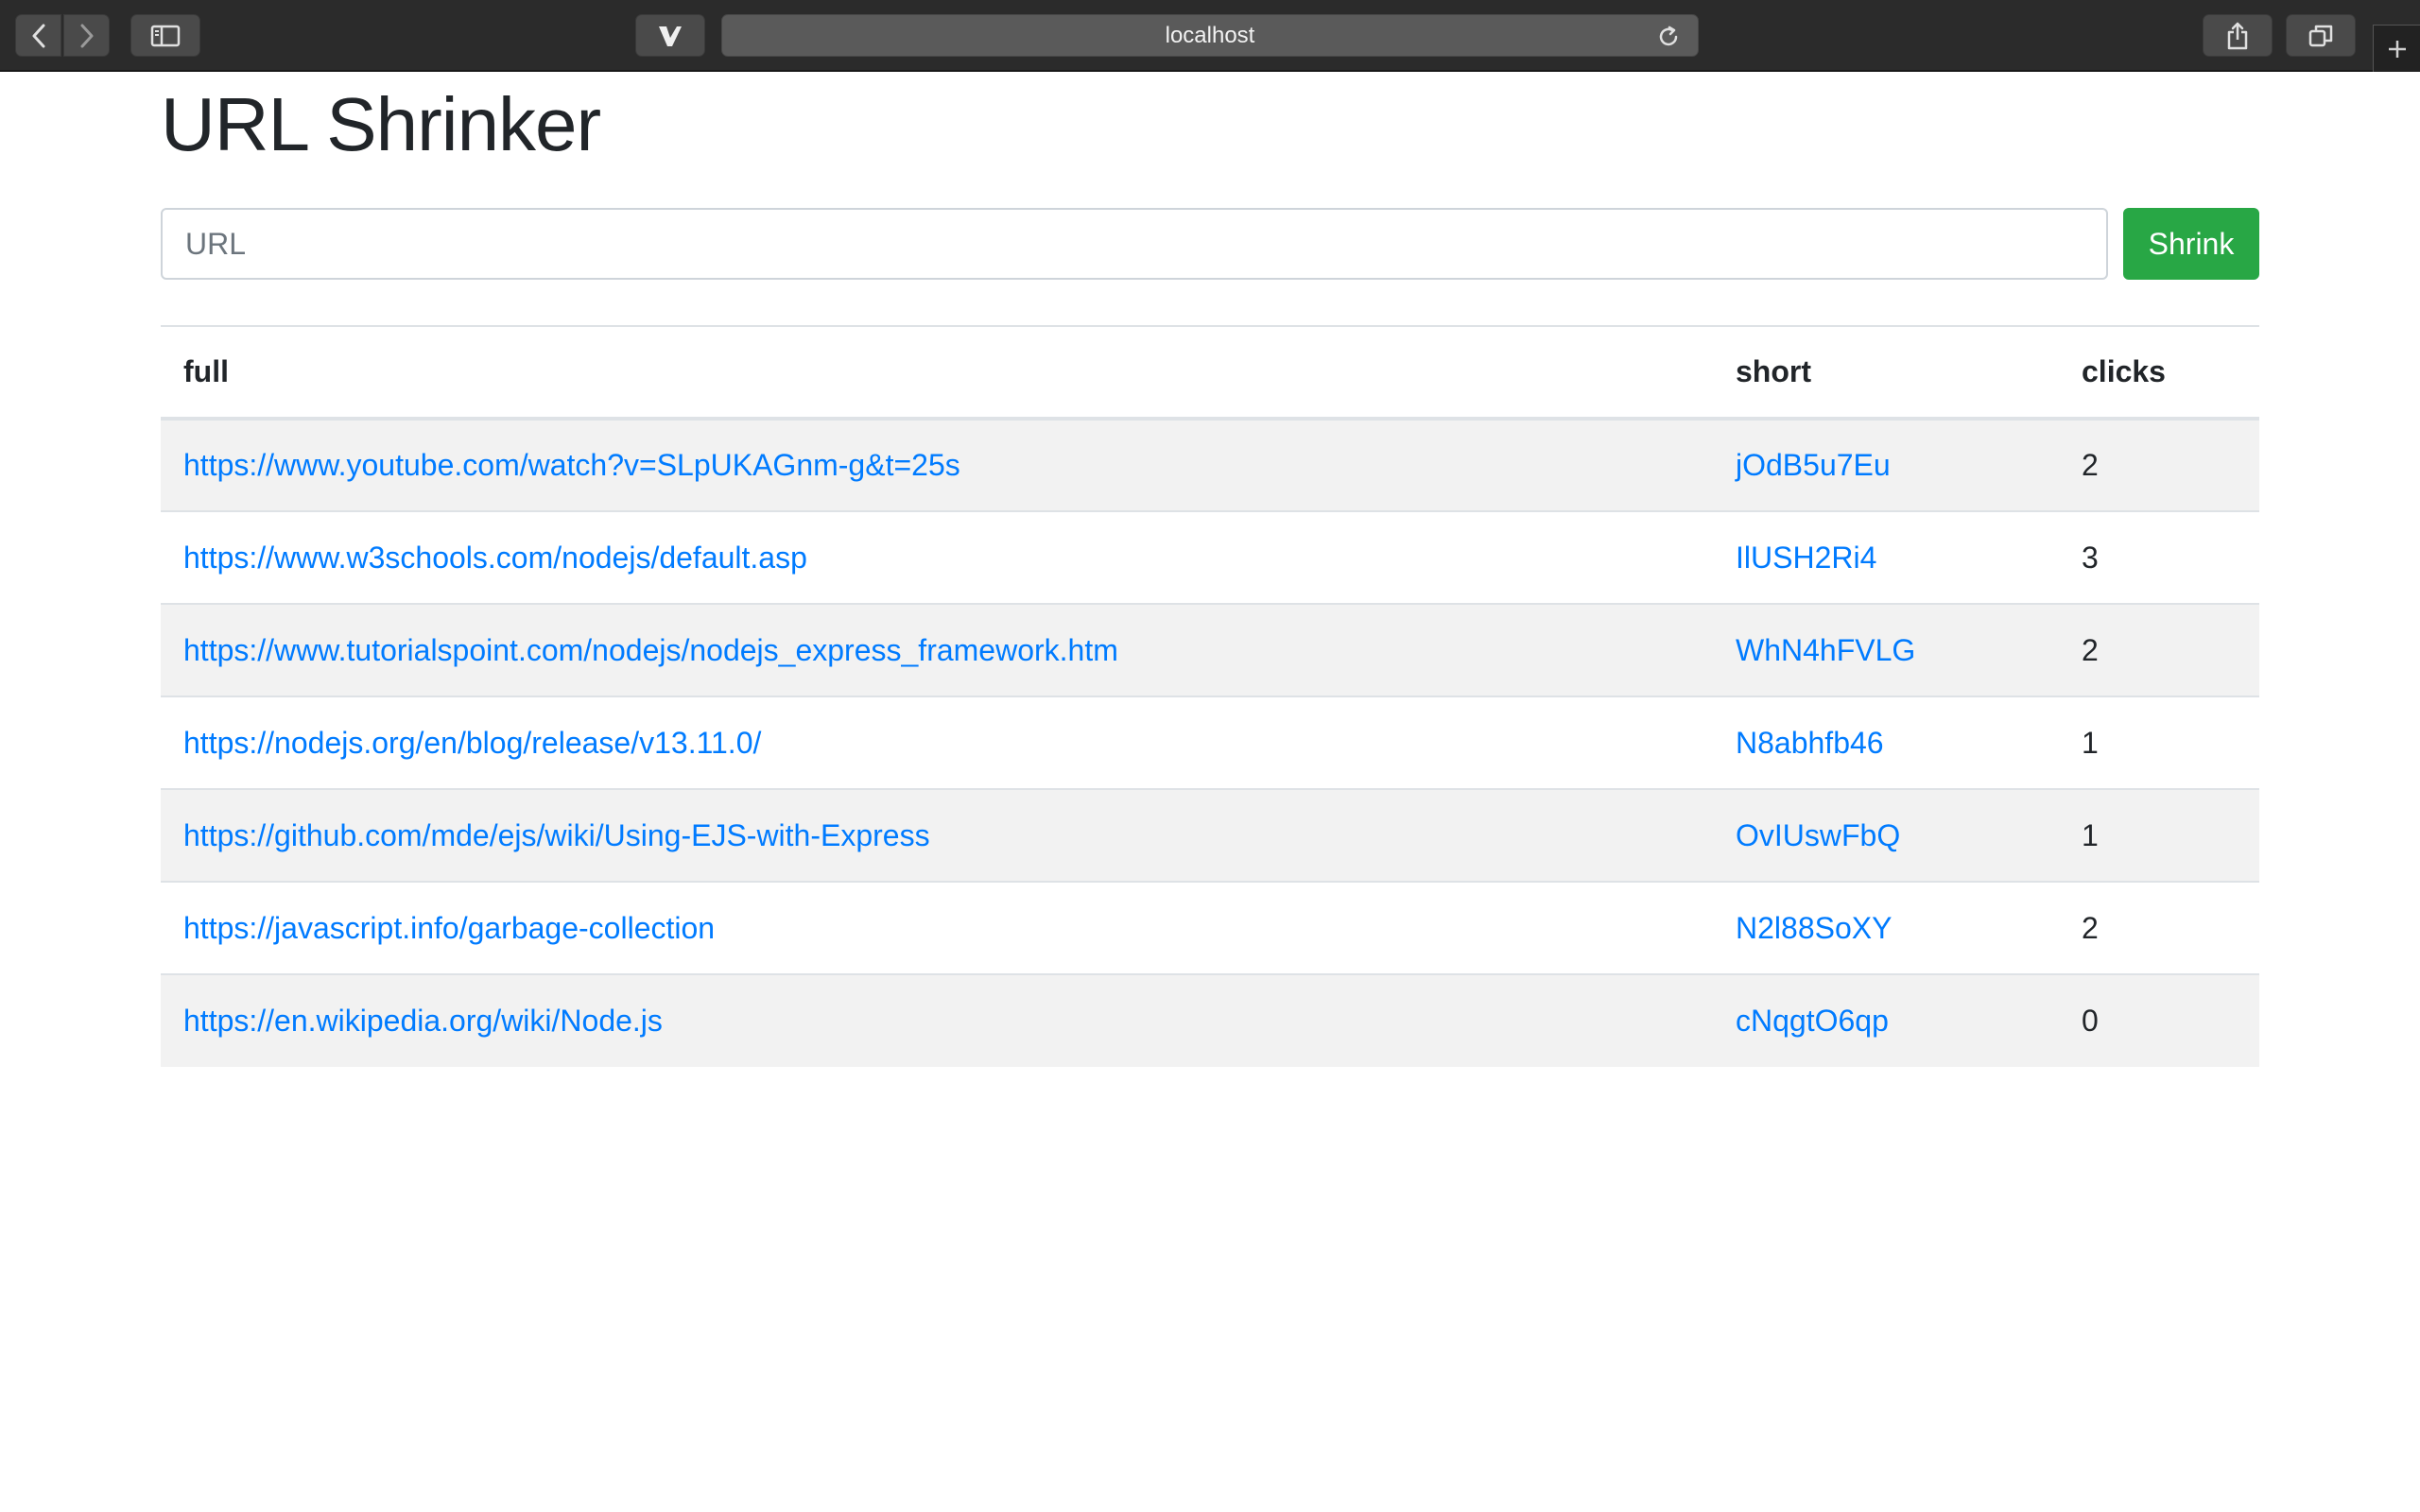 The height and width of the screenshot is (1512, 2420). What do you see at coordinates (1886, 557) in the screenshot?
I see `short-url-cell: IlUSH2Ri4` at bounding box center [1886, 557].